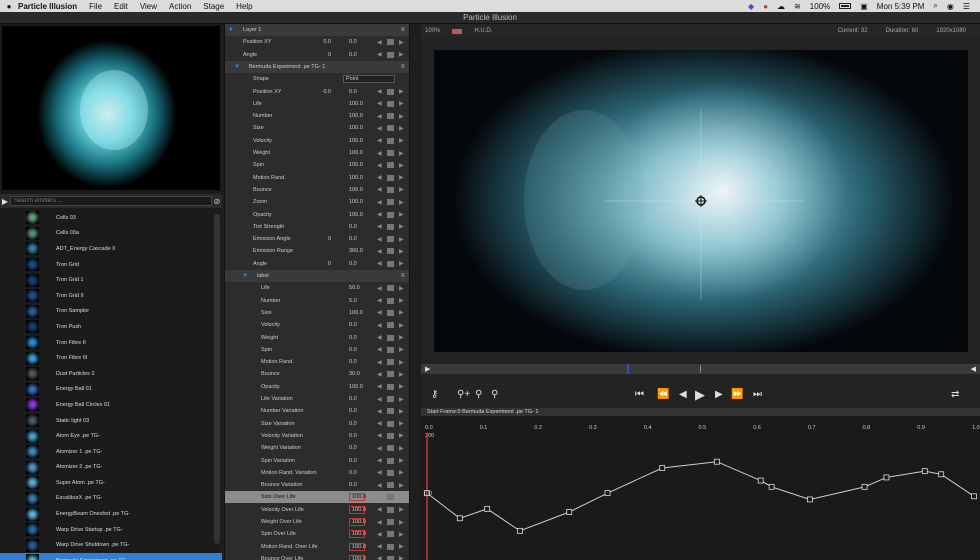 The width and height of the screenshot is (980, 560). Describe the element at coordinates (317, 66) in the screenshot. I see `section-header: ▼ Bermuda Experiment .pe TG- 1 ≡` at that location.